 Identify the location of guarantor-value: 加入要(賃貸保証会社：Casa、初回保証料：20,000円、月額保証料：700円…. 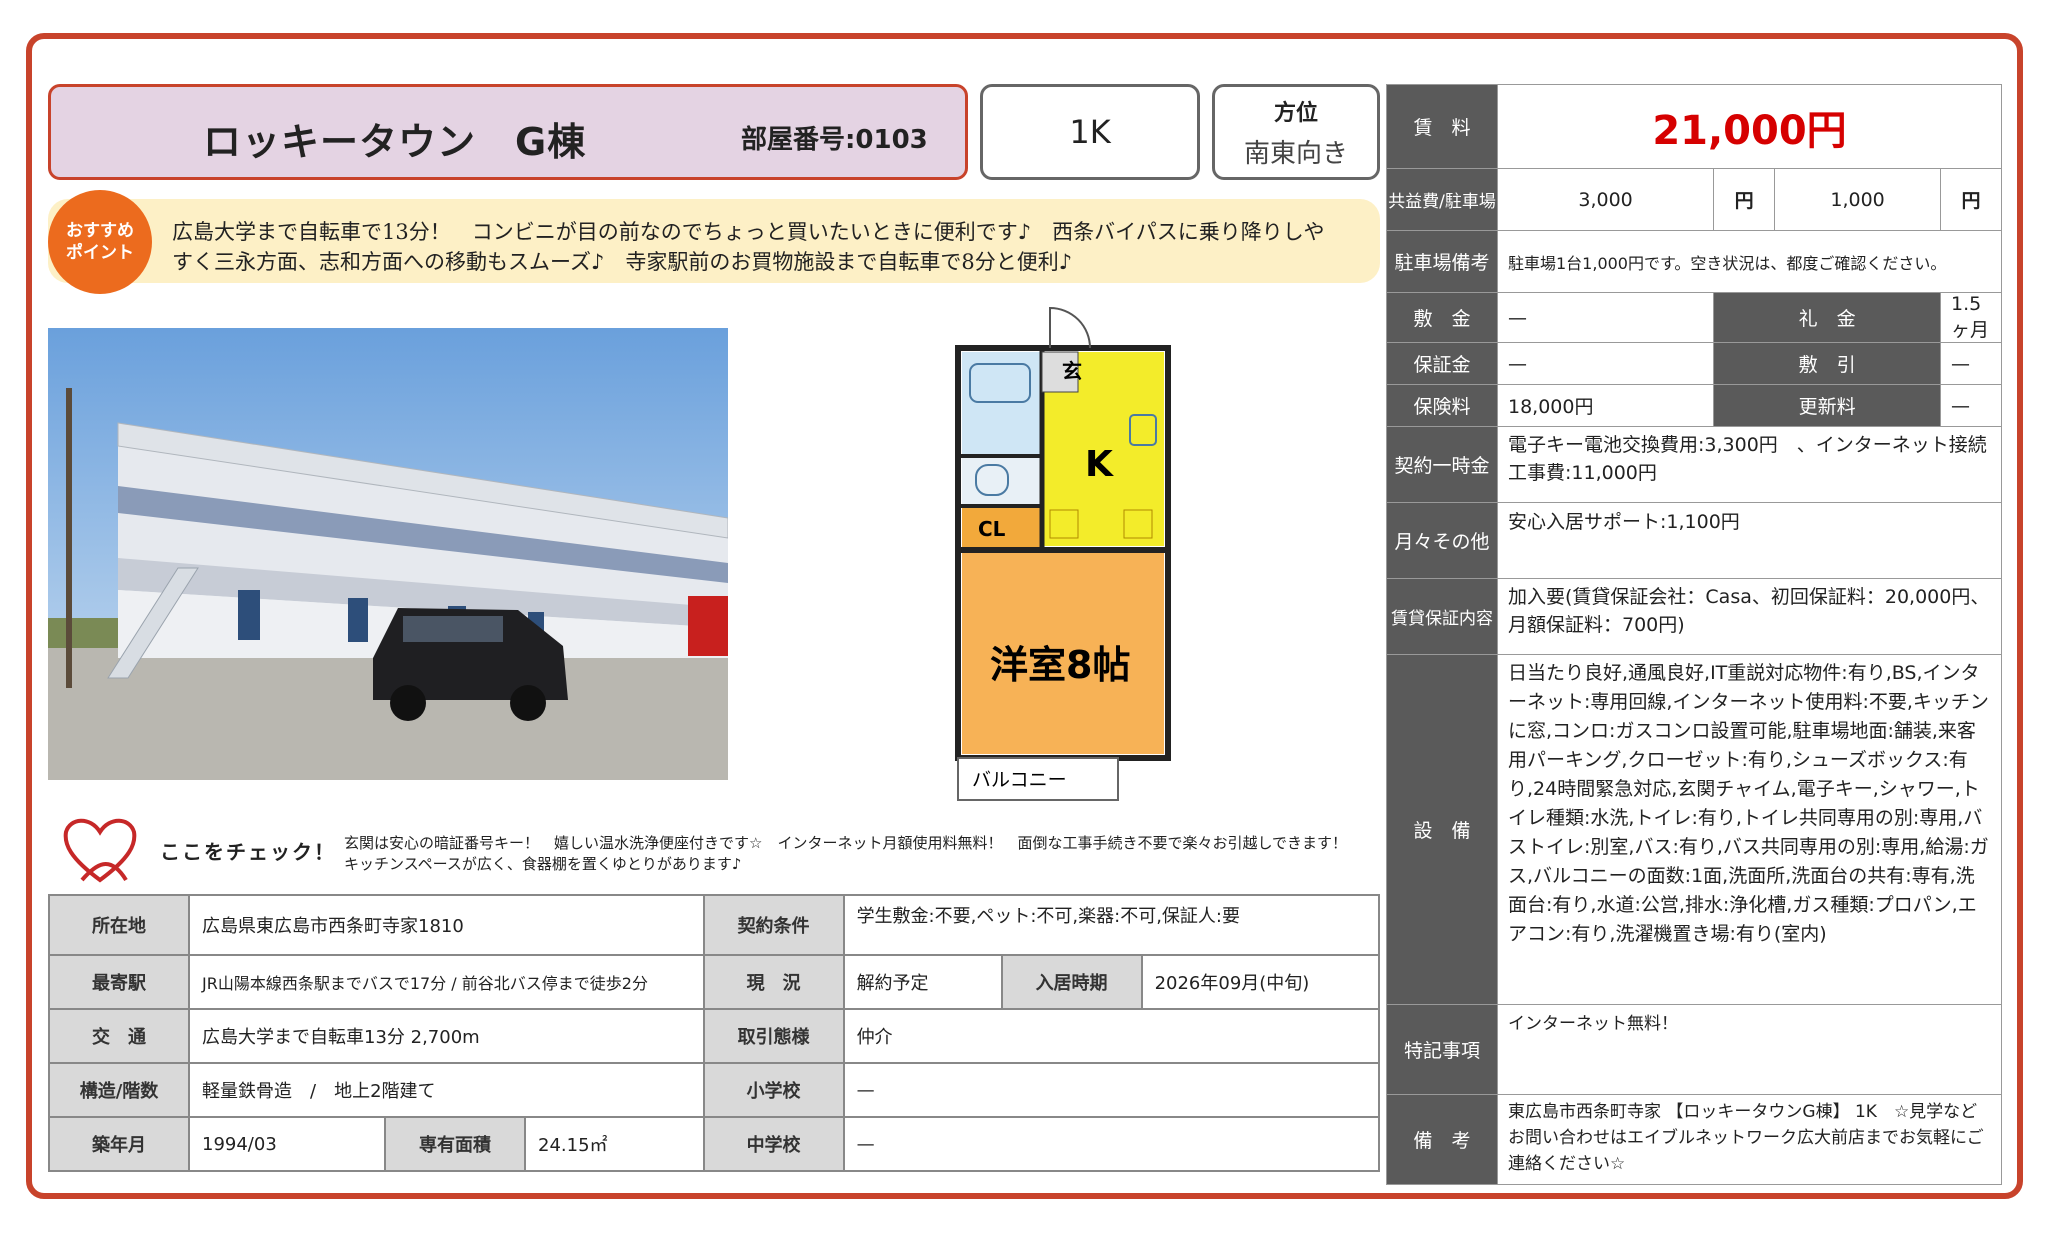
(1749, 616).